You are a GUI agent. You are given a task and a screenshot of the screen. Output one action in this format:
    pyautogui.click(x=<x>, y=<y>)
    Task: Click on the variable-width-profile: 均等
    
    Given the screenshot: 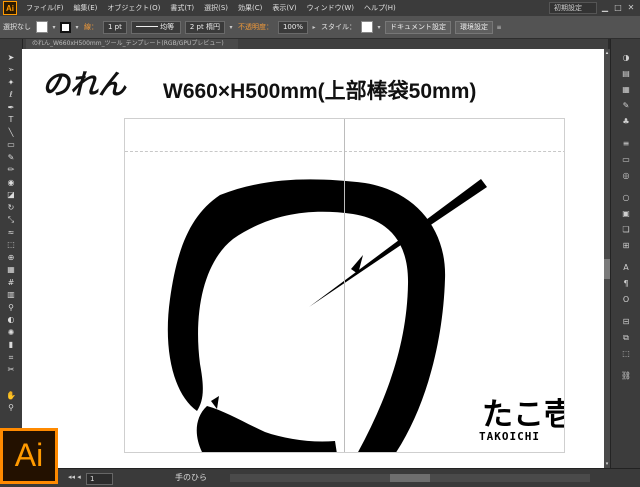 What is the action you would take?
    pyautogui.click(x=155, y=27)
    